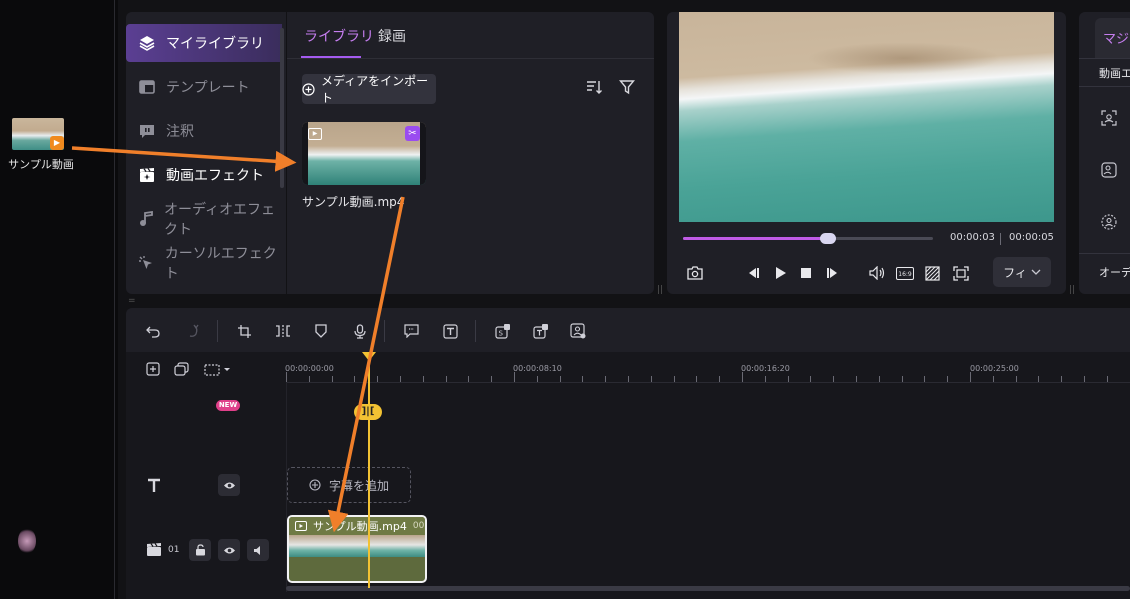  What do you see at coordinates (366, 364) in the screenshot?
I see `arrow-to-timeline` at bounding box center [366, 364].